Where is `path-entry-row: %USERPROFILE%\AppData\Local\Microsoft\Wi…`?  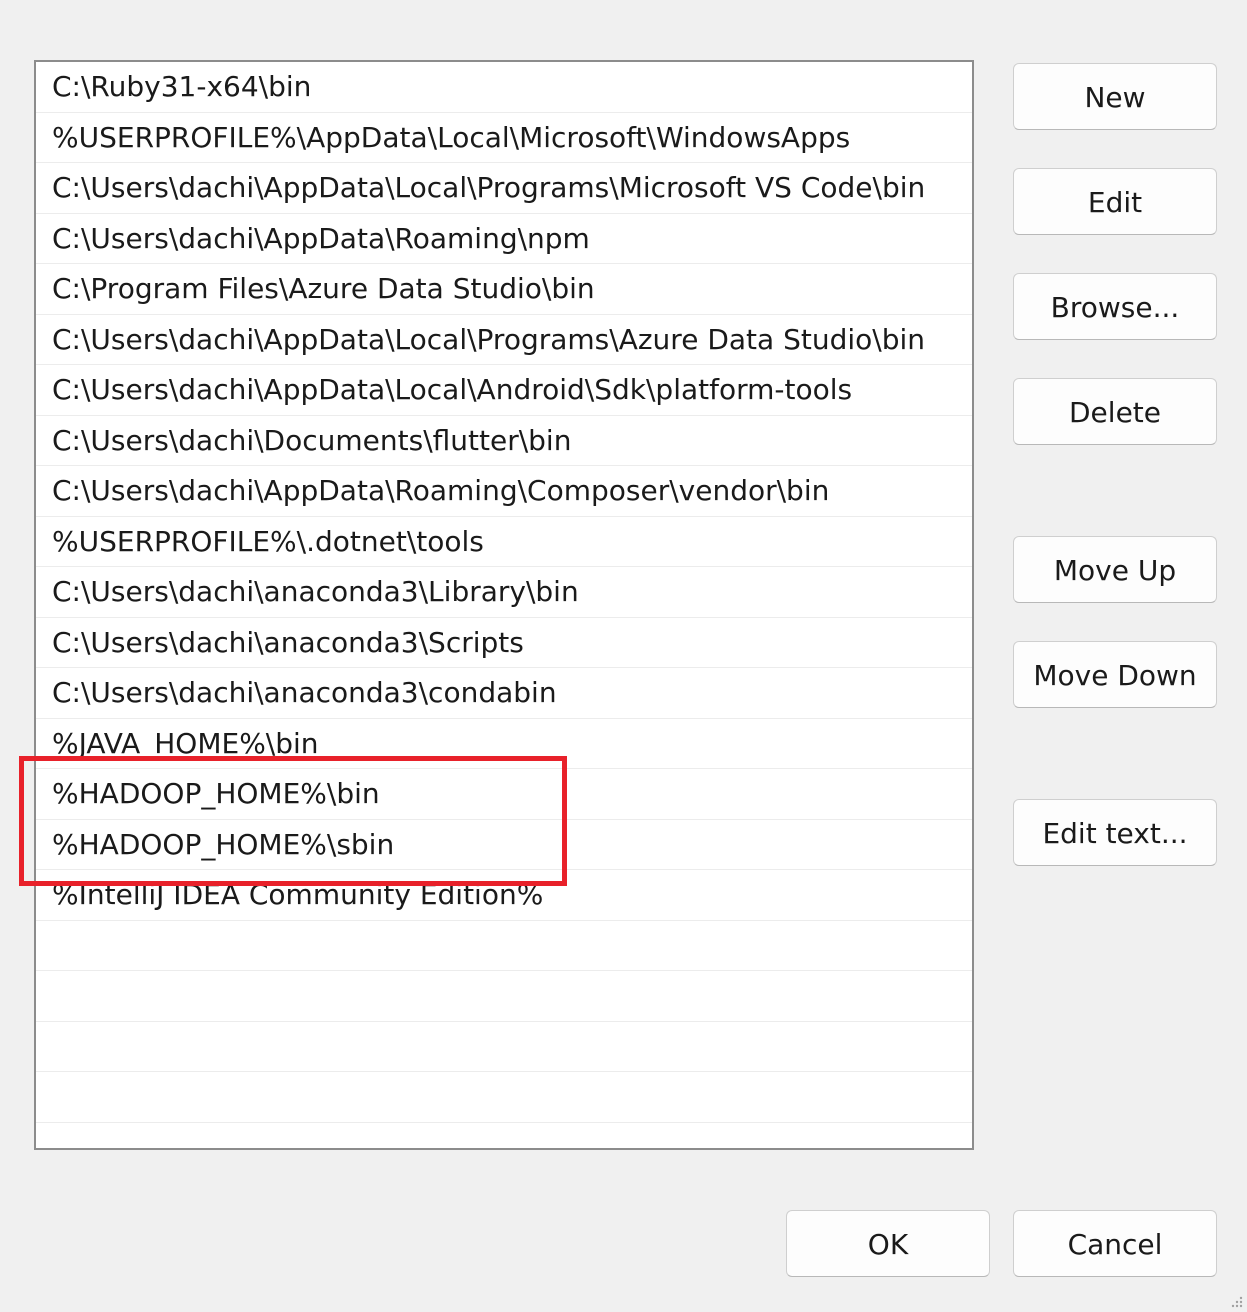
path-entry-row: %USERPROFILE%\AppData\Local\Microsoft\Wi… is located at coordinates (504, 138).